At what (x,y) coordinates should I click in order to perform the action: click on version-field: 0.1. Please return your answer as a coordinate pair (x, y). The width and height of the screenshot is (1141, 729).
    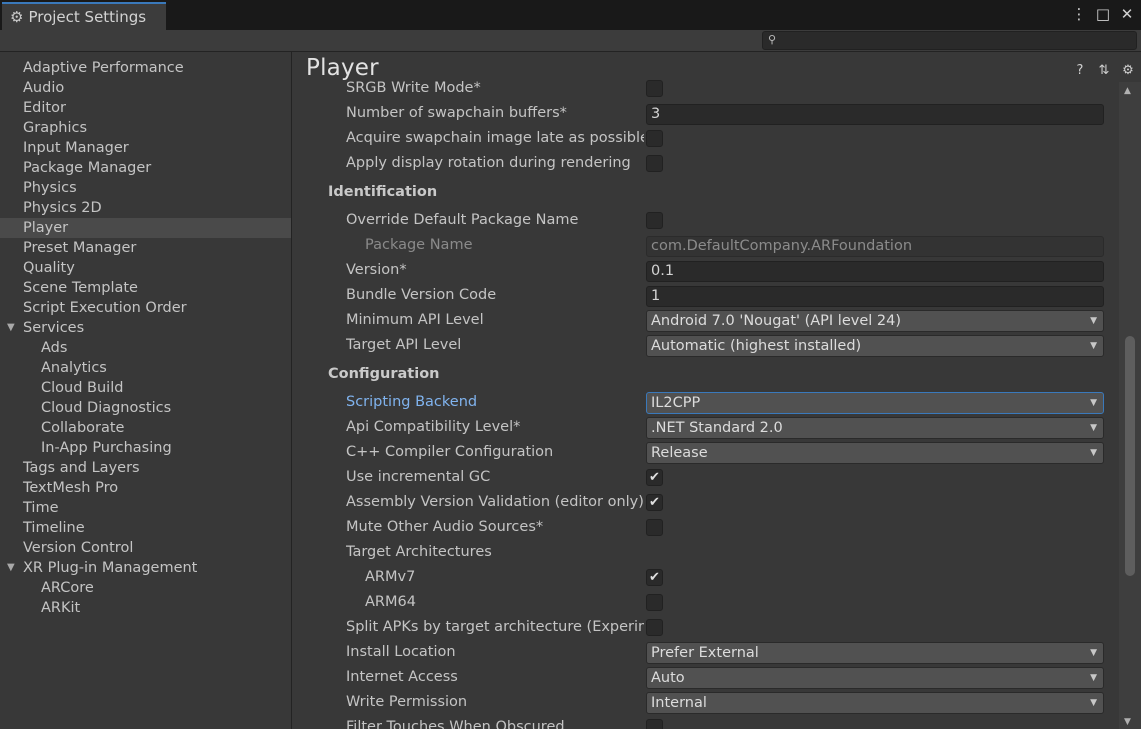
    Looking at the image, I should click on (875, 271).